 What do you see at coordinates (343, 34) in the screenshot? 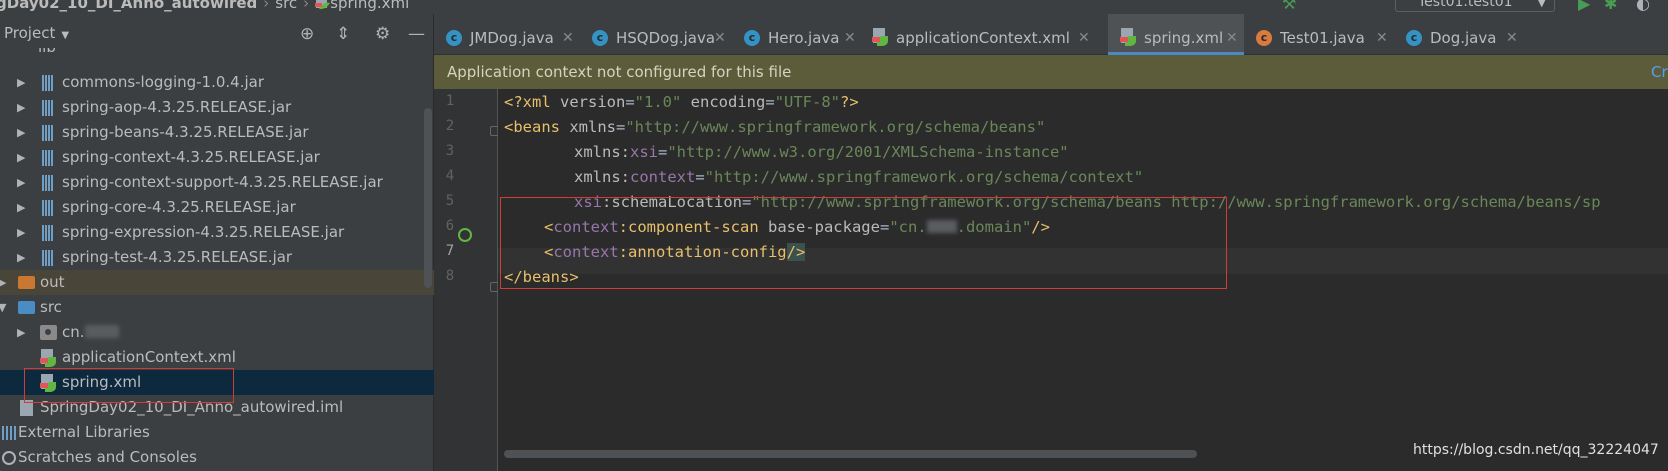
I see `collapse-all-icon: ⇕` at bounding box center [343, 34].